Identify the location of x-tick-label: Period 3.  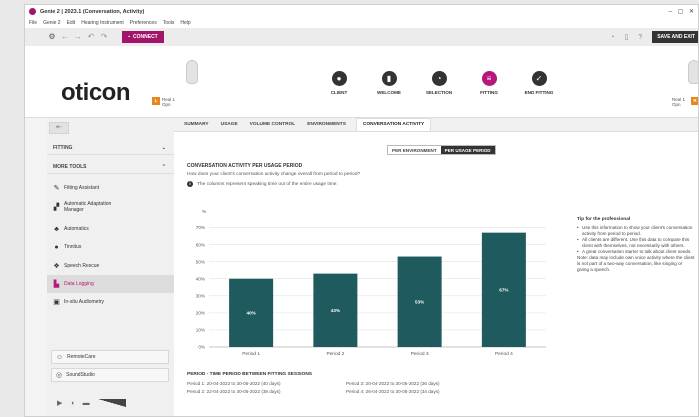
(420, 354).